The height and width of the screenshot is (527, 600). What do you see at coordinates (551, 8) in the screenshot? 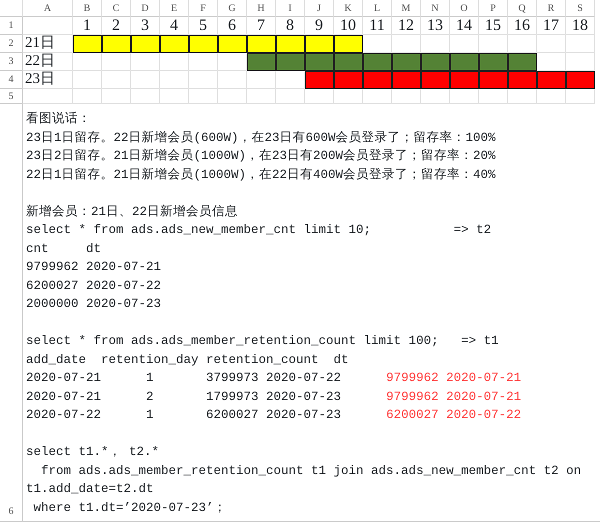
I see `column-header: R` at bounding box center [551, 8].